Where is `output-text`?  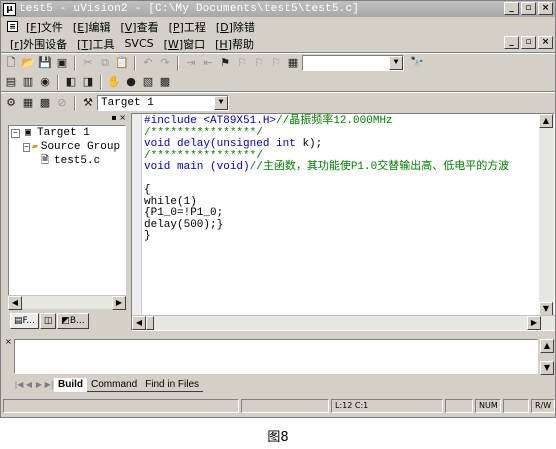
output-text is located at coordinates (276, 356).